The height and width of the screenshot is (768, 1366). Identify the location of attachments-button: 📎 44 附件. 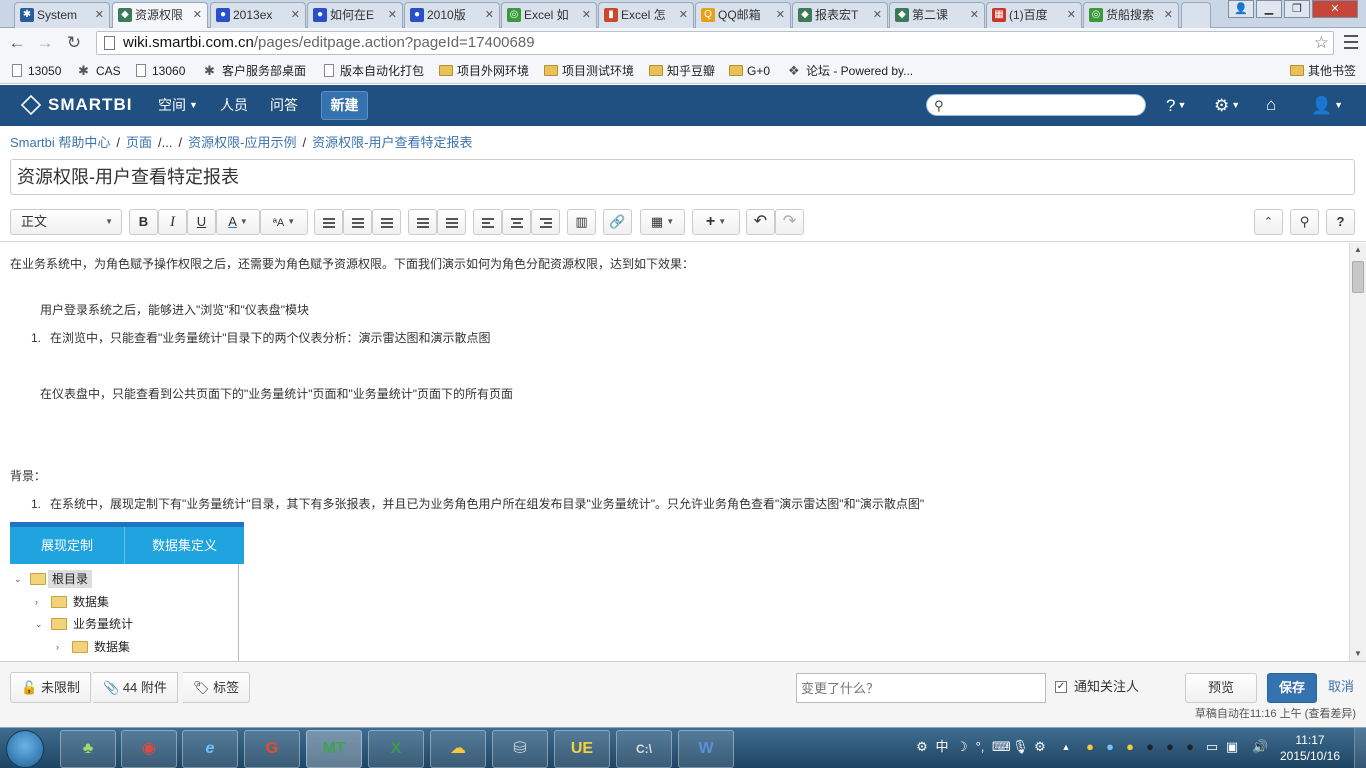
(135, 687).